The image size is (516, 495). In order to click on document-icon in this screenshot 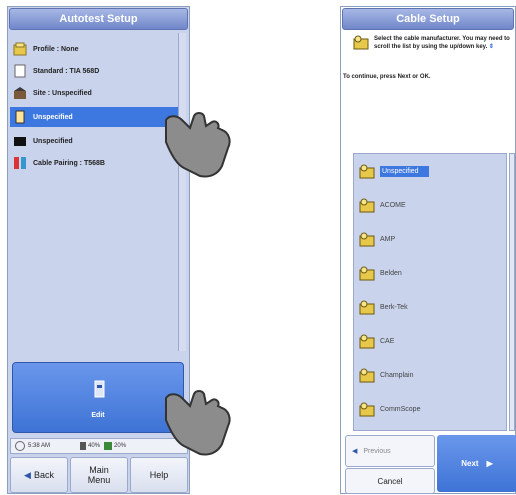, I will do `click(20, 71)`.